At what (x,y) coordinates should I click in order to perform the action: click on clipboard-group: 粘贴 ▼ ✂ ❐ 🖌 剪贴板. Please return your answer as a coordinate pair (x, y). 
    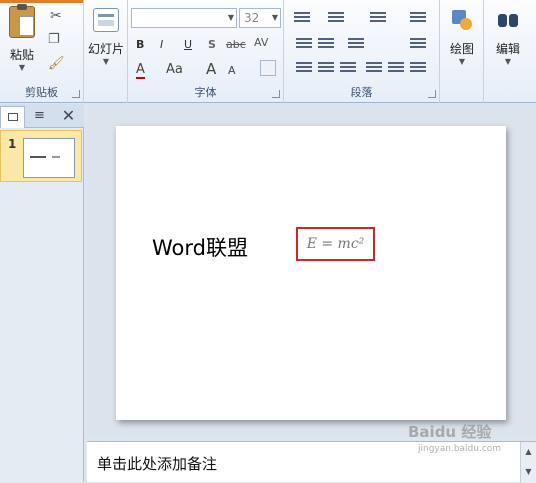
    Looking at the image, I should click on (42, 51).